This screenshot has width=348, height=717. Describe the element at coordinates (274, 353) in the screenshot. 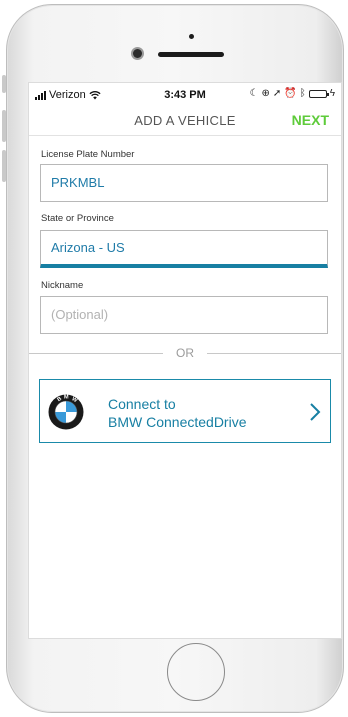

I see `divider-line-right` at that location.